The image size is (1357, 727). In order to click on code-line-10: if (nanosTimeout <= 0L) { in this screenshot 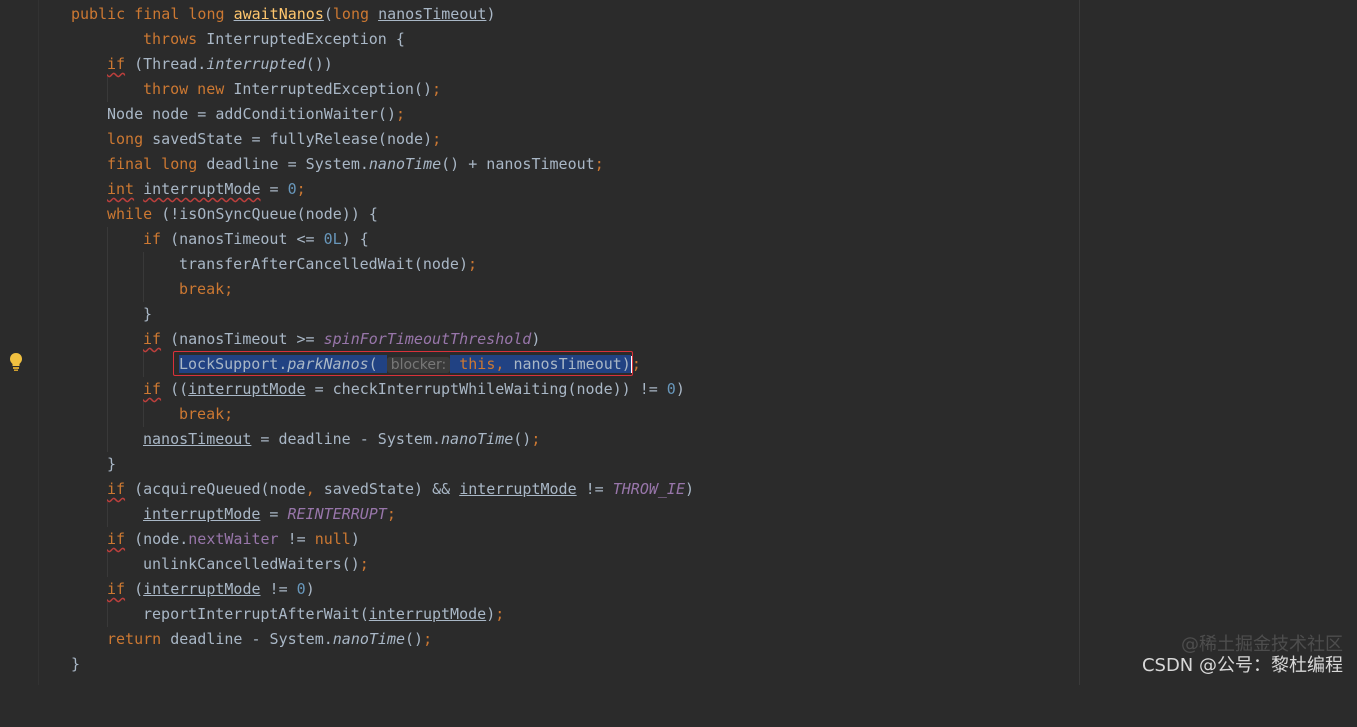, I will do `click(678, 239)`.